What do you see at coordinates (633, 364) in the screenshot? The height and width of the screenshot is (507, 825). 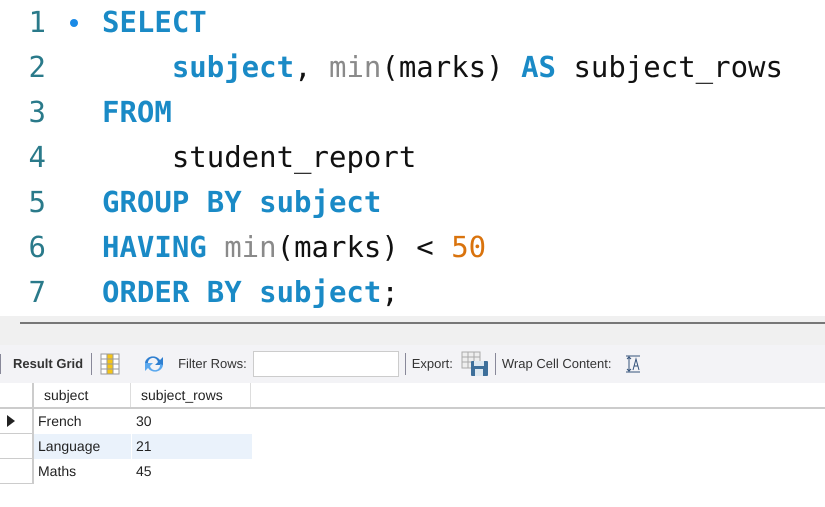 I see `wrap-text-icon` at bounding box center [633, 364].